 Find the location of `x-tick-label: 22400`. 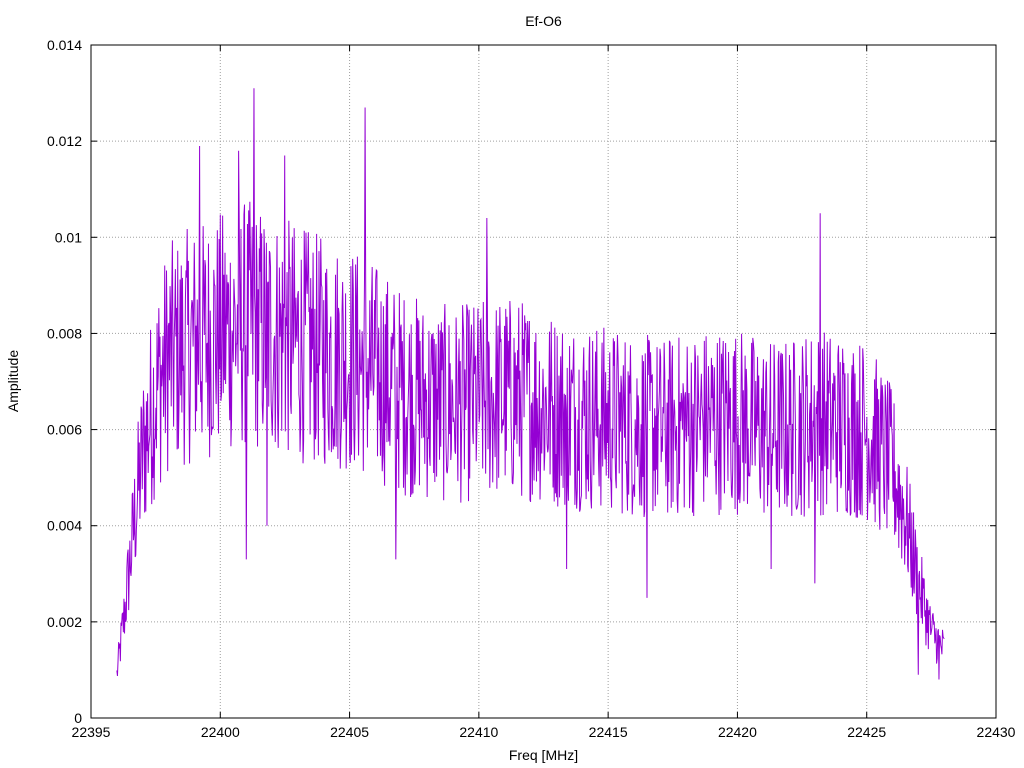

x-tick-label: 22400 is located at coordinates (220, 732).